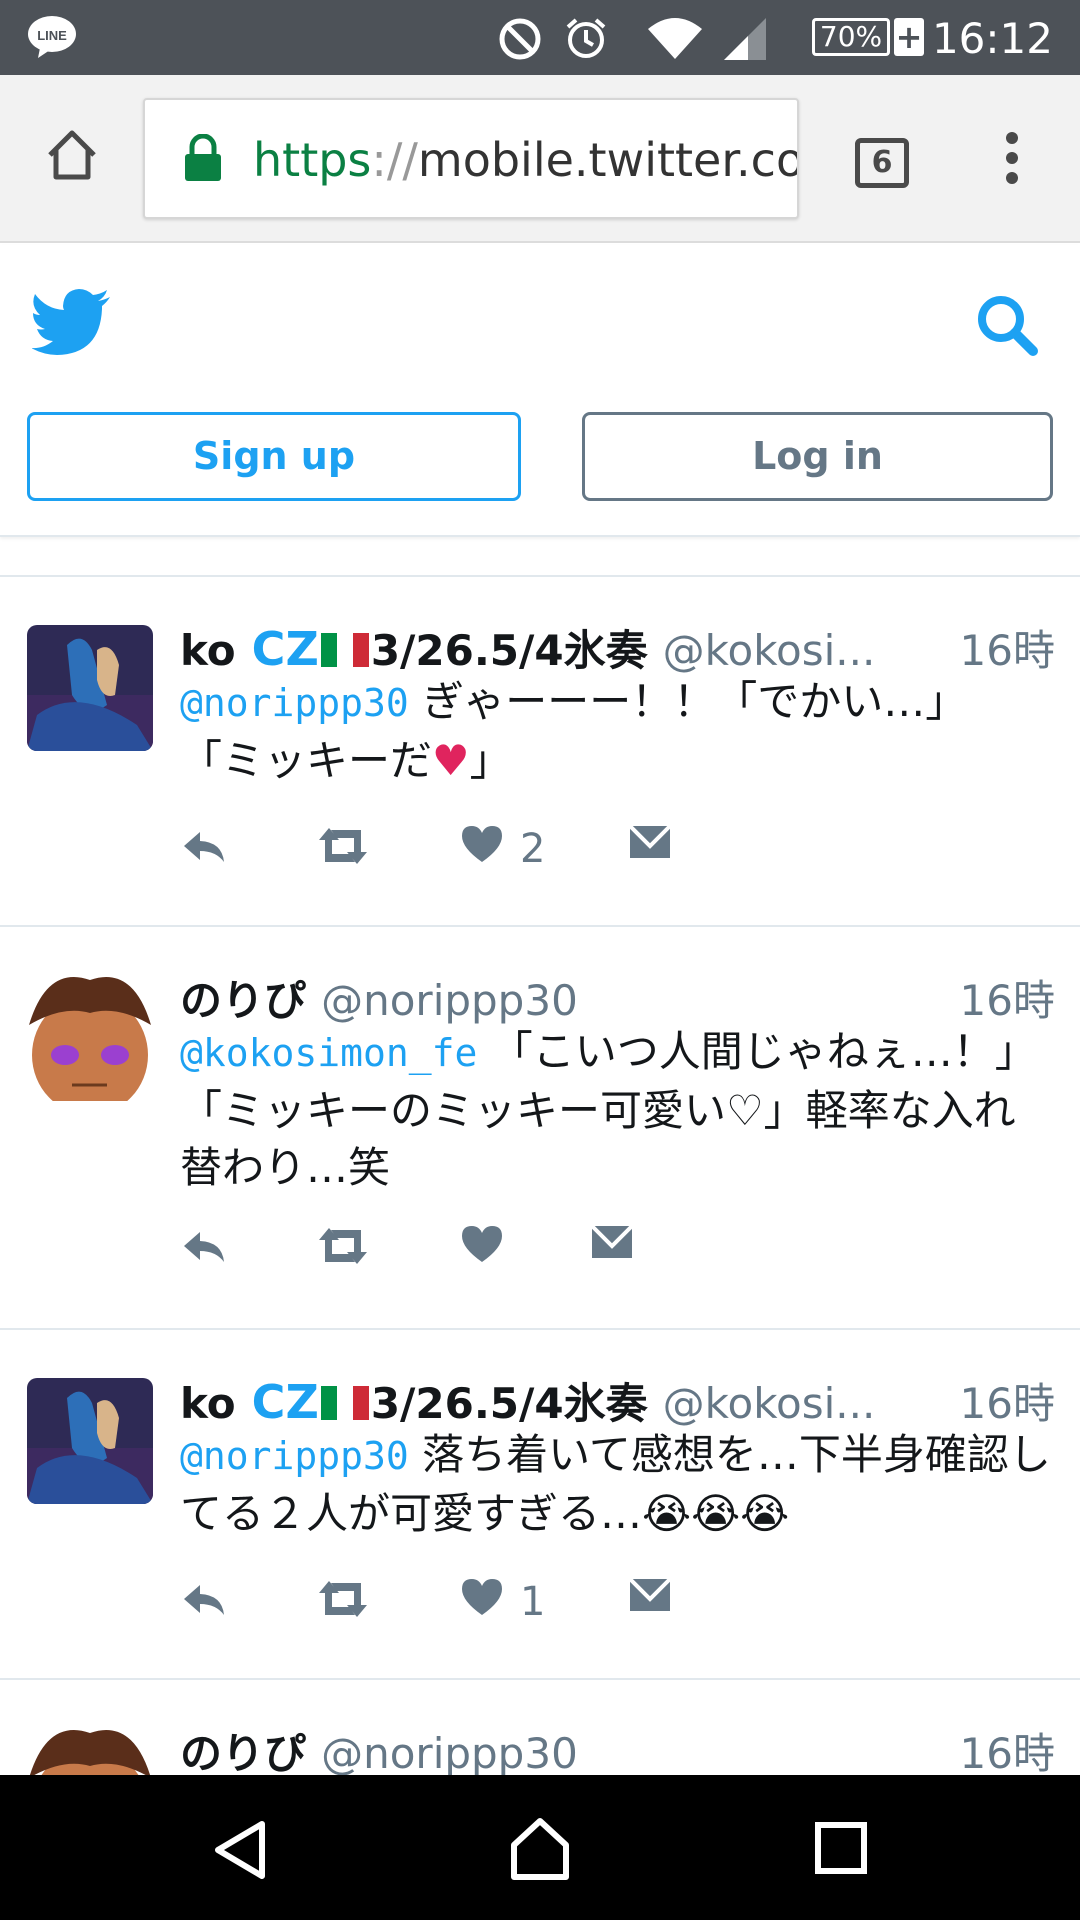 The width and height of the screenshot is (1080, 1920). Describe the element at coordinates (675, 40) in the screenshot. I see `wifi-icon` at that location.